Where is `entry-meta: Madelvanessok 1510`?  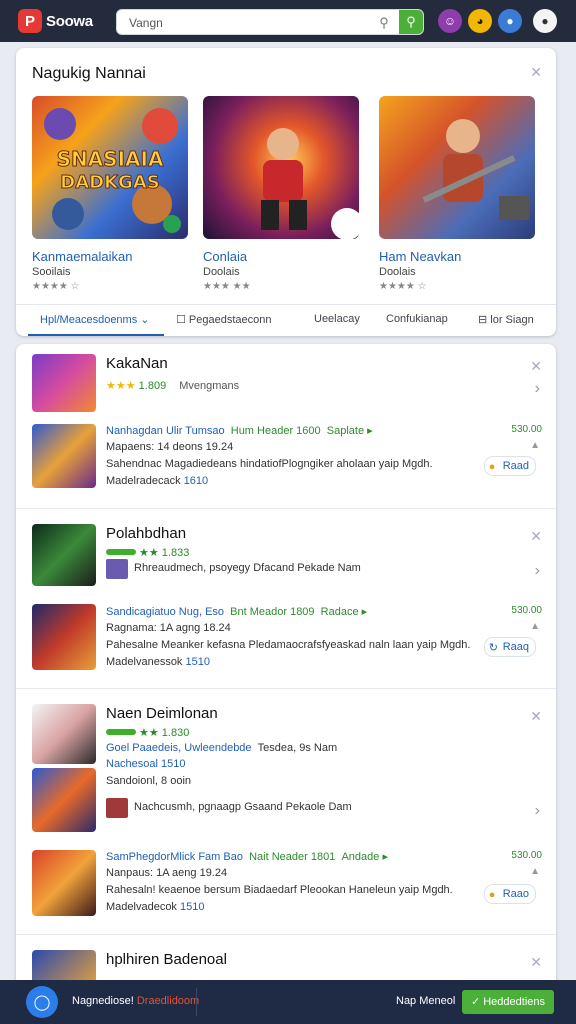 entry-meta: Madelvanessok 1510 is located at coordinates (158, 662).